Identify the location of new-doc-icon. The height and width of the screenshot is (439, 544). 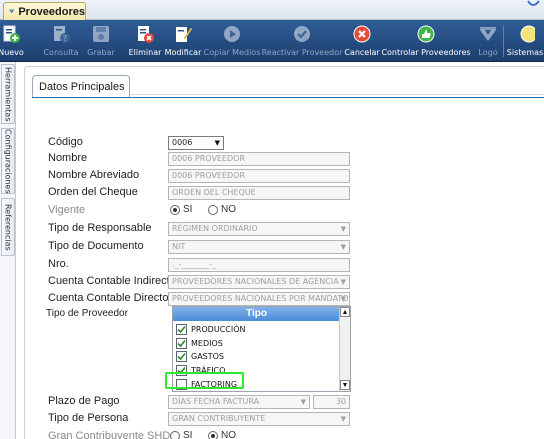
(11, 34).